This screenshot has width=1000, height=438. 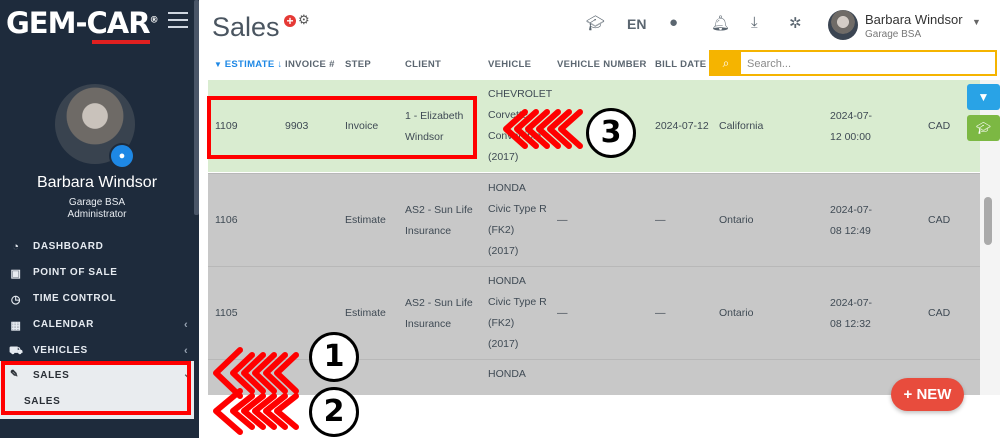 I want to click on callout-3: 3, so click(x=611, y=133).